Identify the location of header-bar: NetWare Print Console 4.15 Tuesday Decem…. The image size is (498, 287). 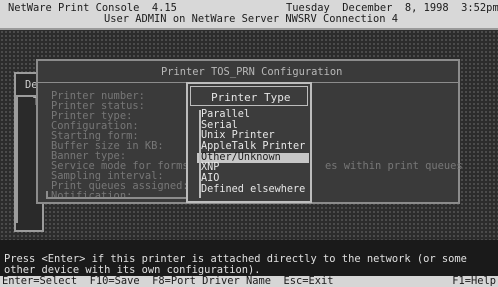
(249, 15).